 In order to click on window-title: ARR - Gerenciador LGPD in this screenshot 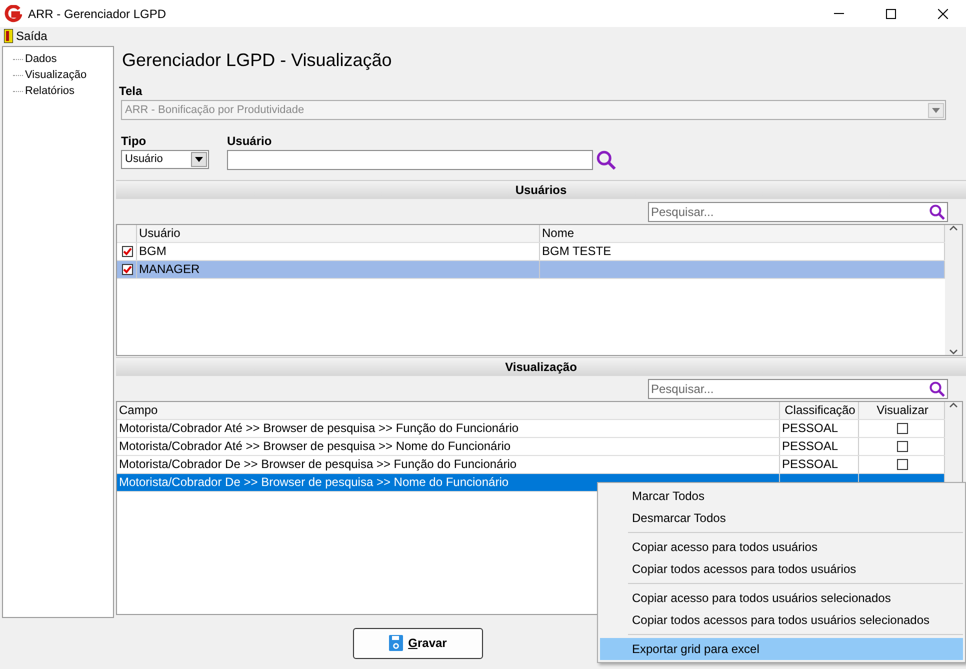, I will do `click(97, 14)`.